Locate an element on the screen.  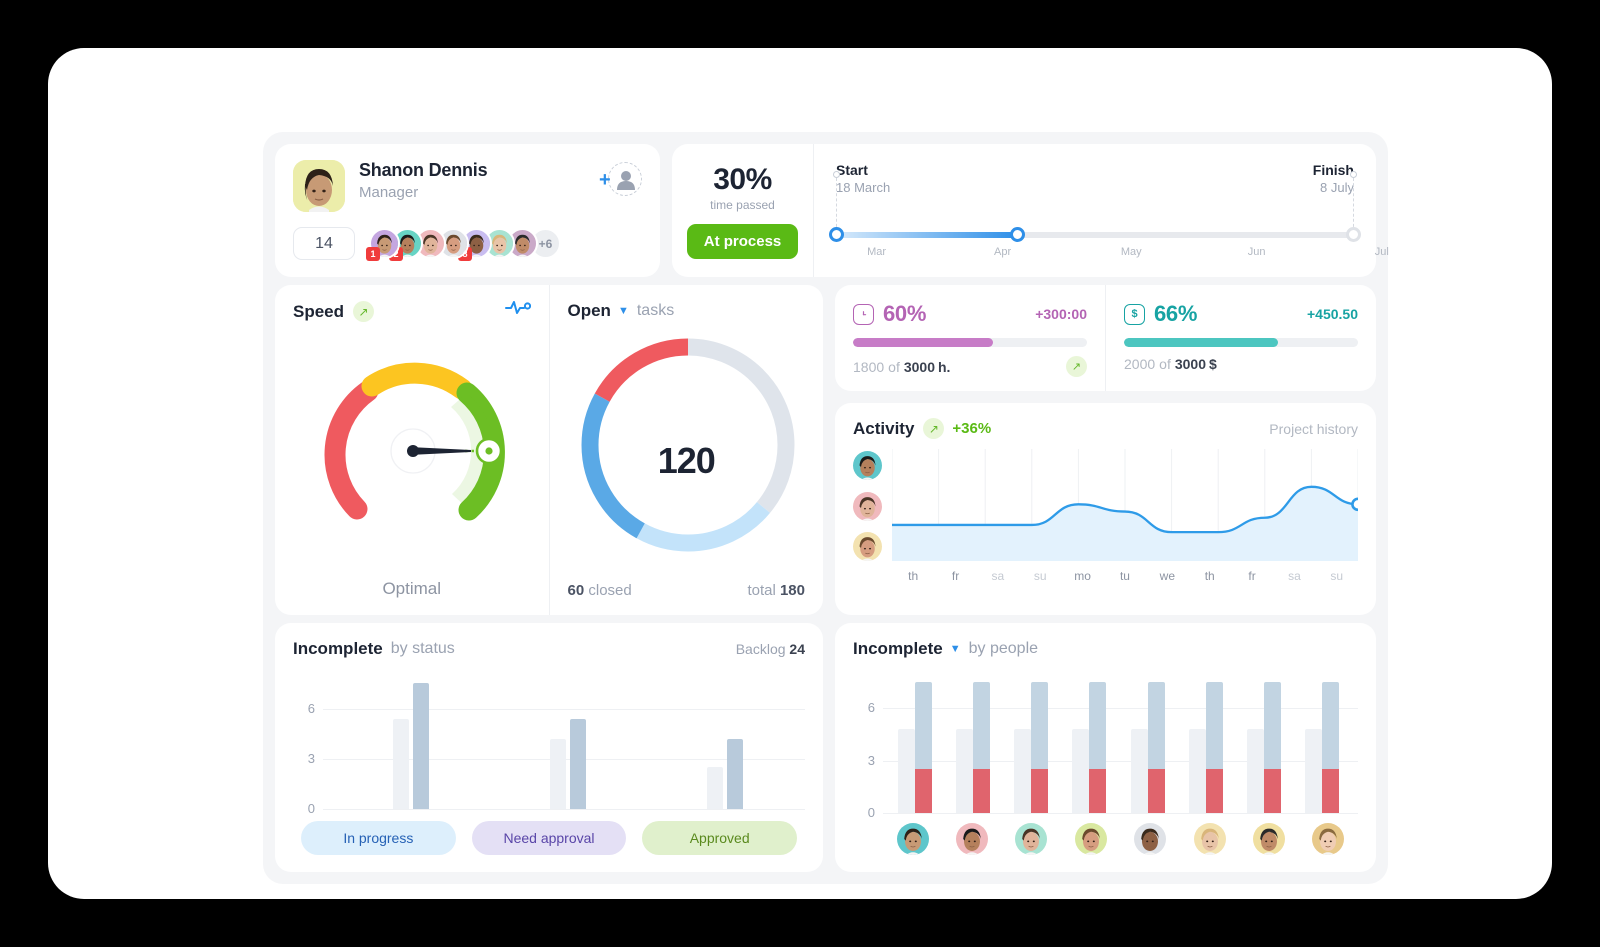
total-value: 180 is located at coordinates (792, 590).